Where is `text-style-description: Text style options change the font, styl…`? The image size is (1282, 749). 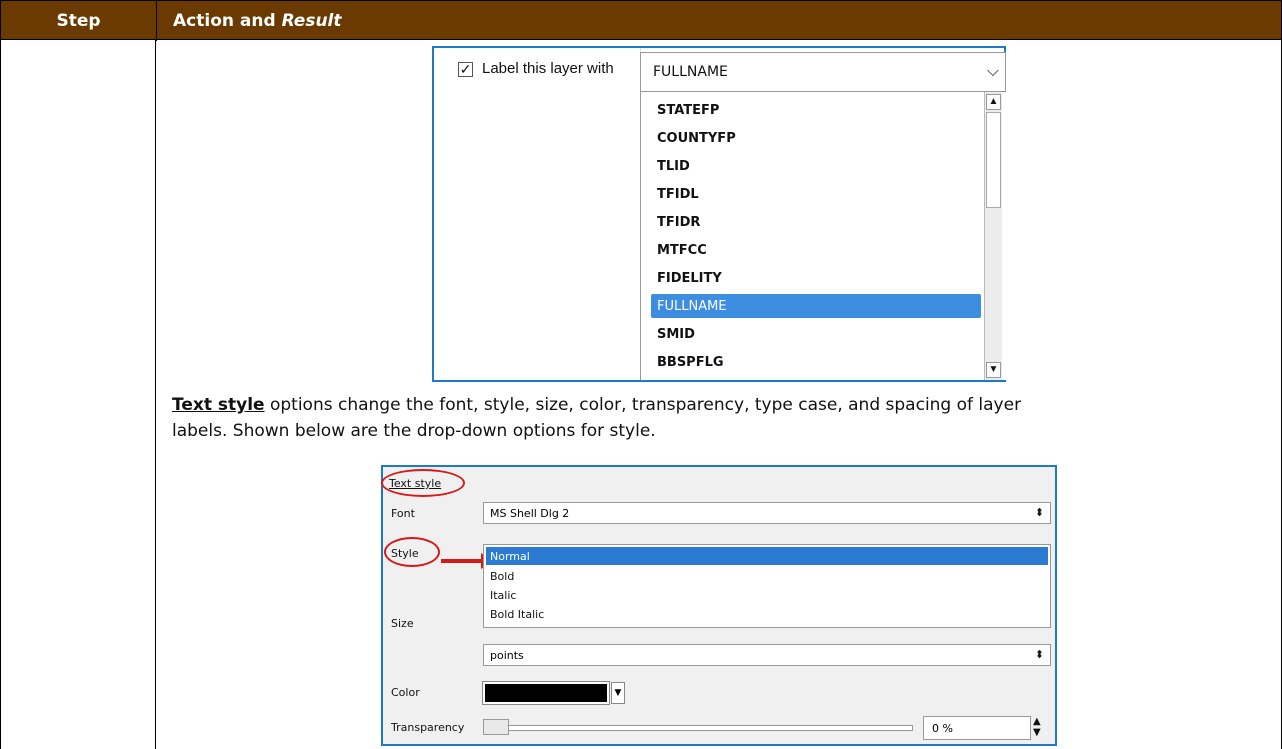 text-style-description: Text style options change the font, styl… is located at coordinates (717, 418).